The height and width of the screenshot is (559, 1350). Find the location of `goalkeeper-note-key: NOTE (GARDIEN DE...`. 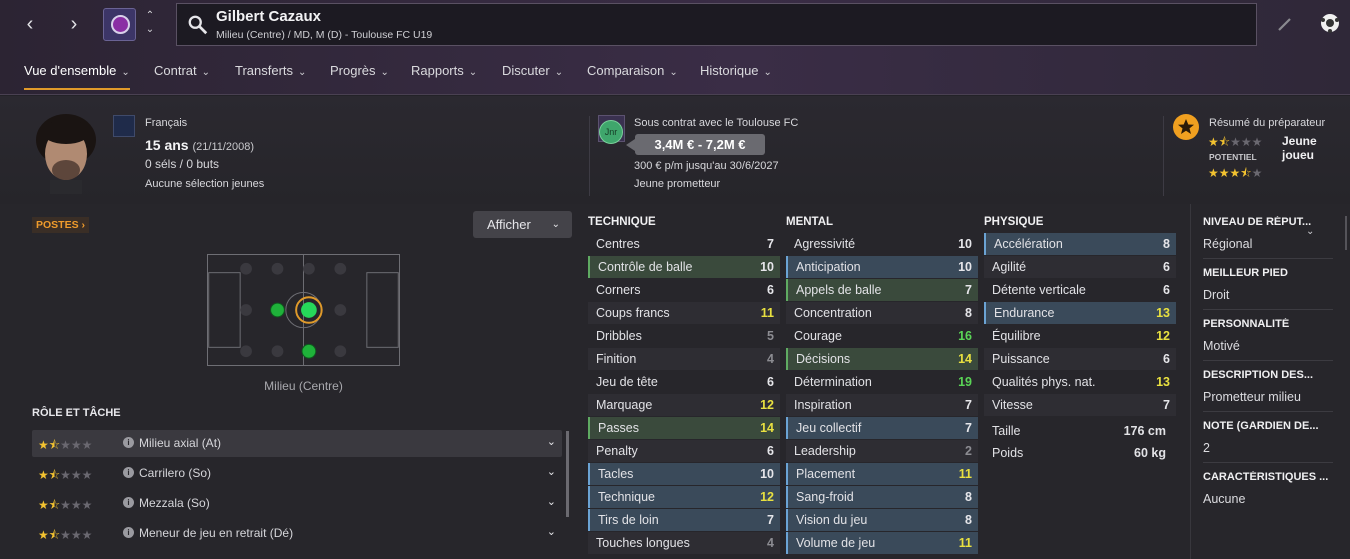

goalkeeper-note-key: NOTE (GARDIEN DE... is located at coordinates (1261, 426).